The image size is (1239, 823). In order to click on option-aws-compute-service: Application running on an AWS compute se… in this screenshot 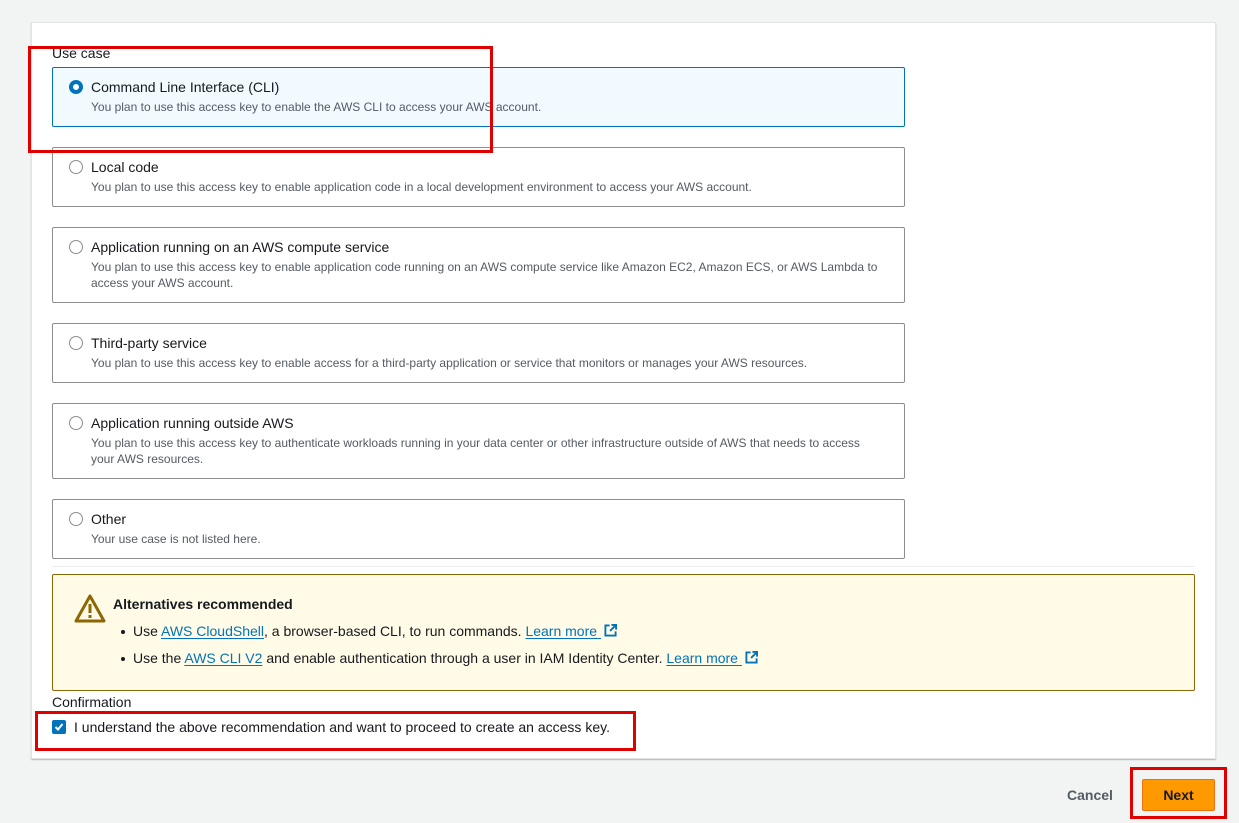, I will do `click(478, 265)`.